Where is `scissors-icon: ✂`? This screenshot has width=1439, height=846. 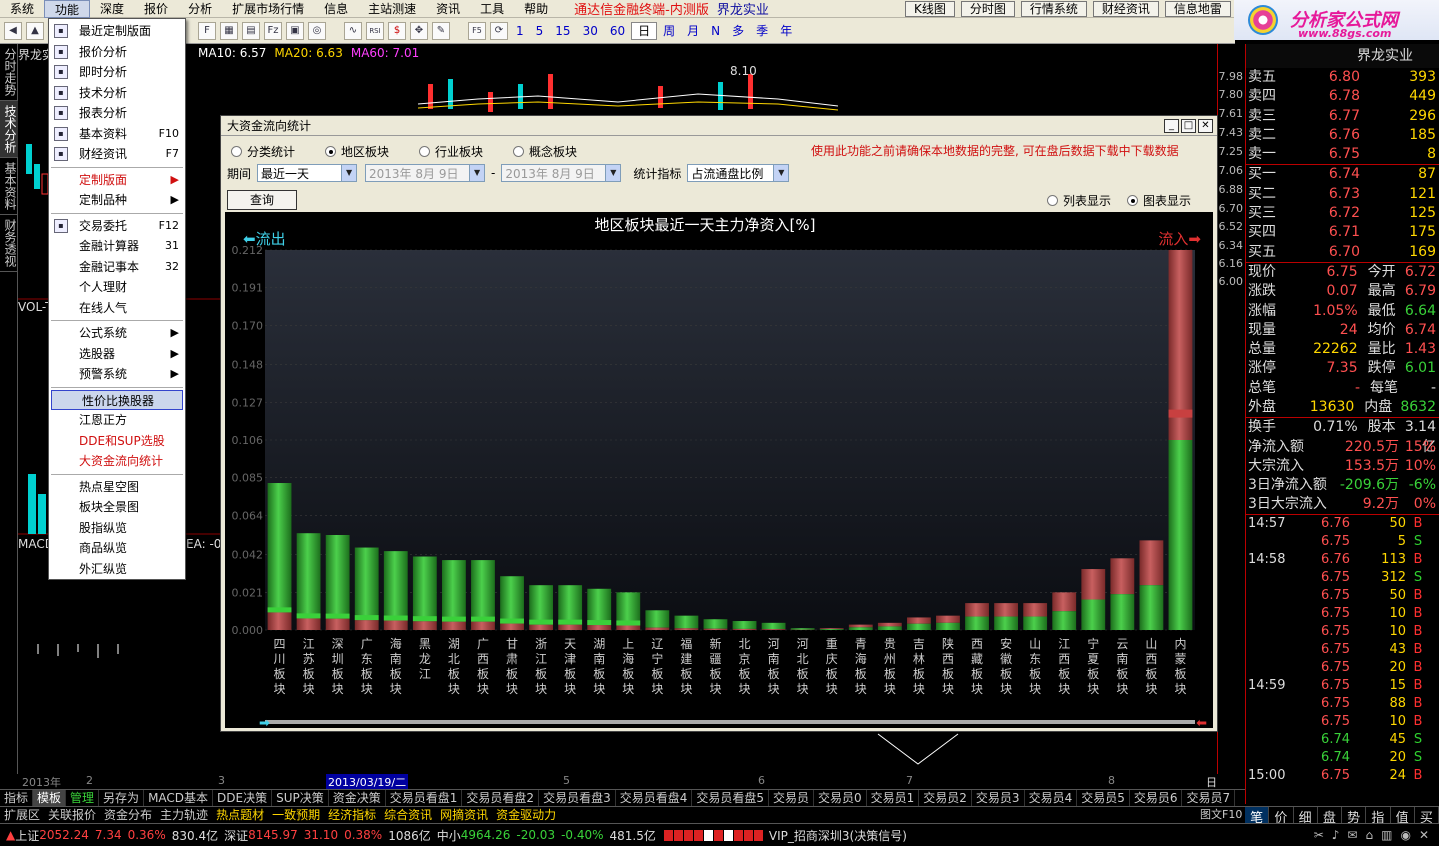
scissors-icon: ✂ is located at coordinates (1319, 835).